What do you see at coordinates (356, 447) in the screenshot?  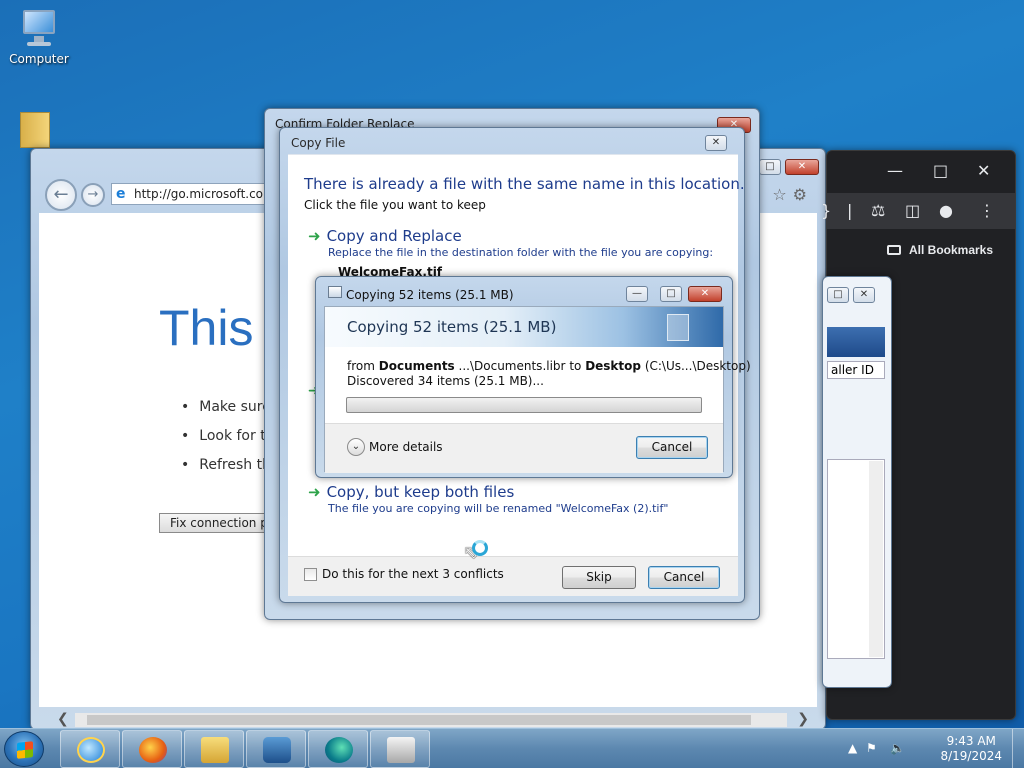 I see `chevron-down-icon: ⌄` at bounding box center [356, 447].